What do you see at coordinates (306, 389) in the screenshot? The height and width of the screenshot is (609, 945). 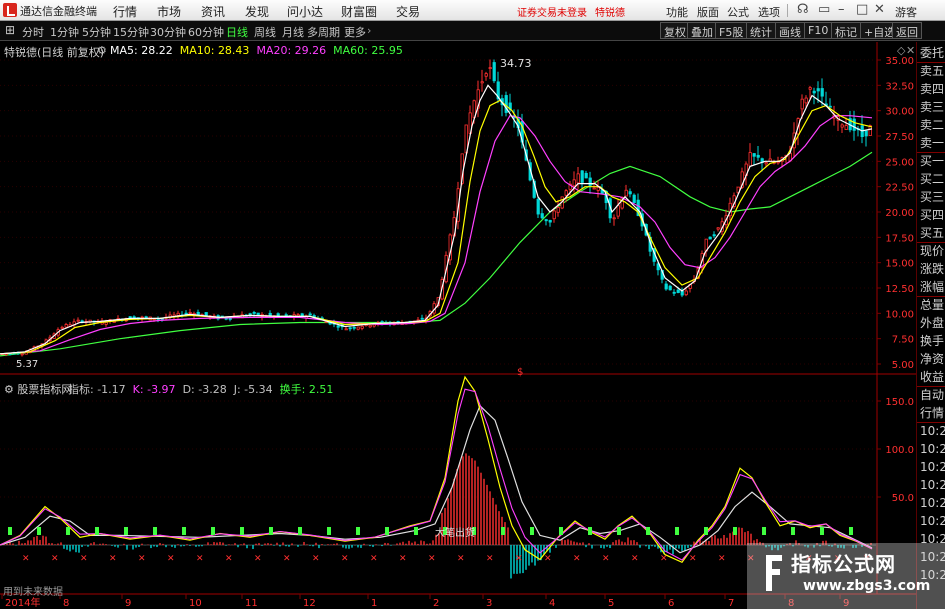 I see `turnover-value: 换手: 2.51` at bounding box center [306, 389].